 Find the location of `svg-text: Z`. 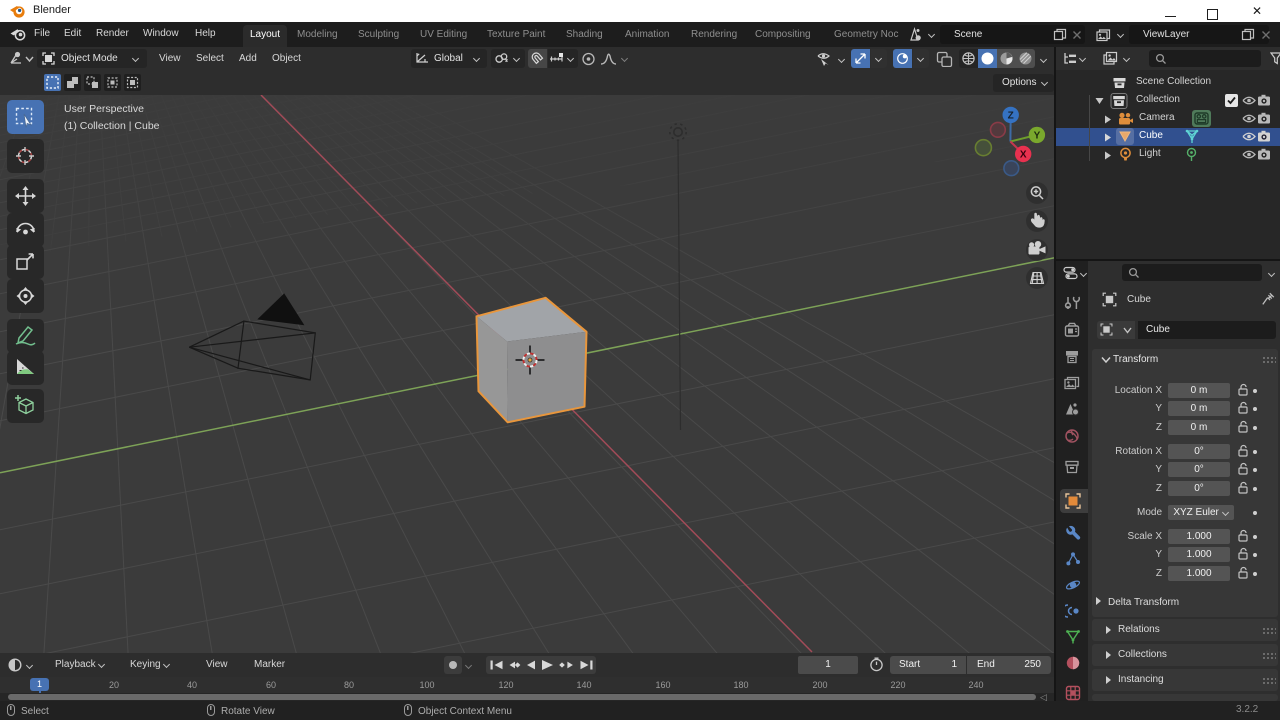

svg-text: Z is located at coordinates (1011, 116).